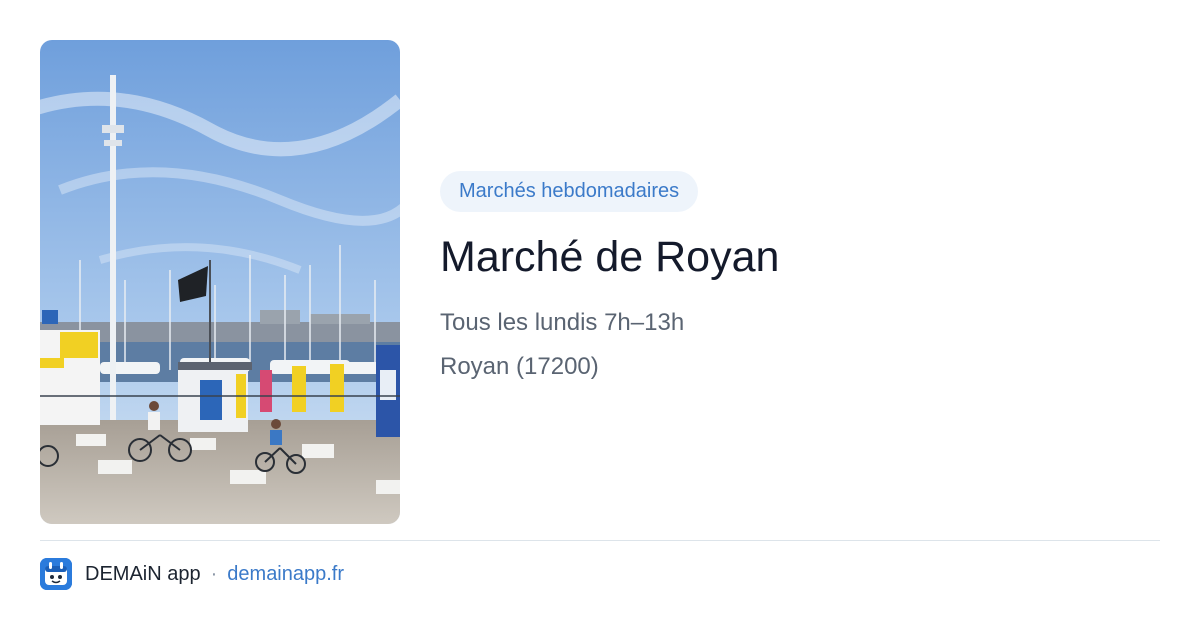 The height and width of the screenshot is (630, 1200). What do you see at coordinates (600, 540) in the screenshot?
I see `footer-divider` at bounding box center [600, 540].